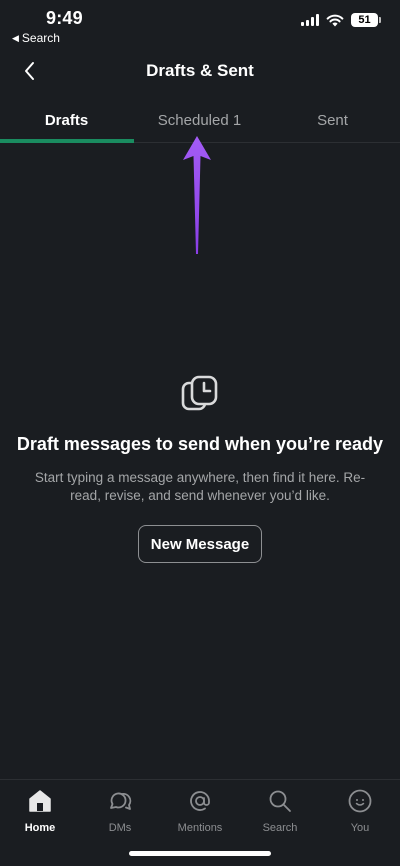 The height and width of the screenshot is (866, 400). I want to click on wifi-icon, so click(335, 20).